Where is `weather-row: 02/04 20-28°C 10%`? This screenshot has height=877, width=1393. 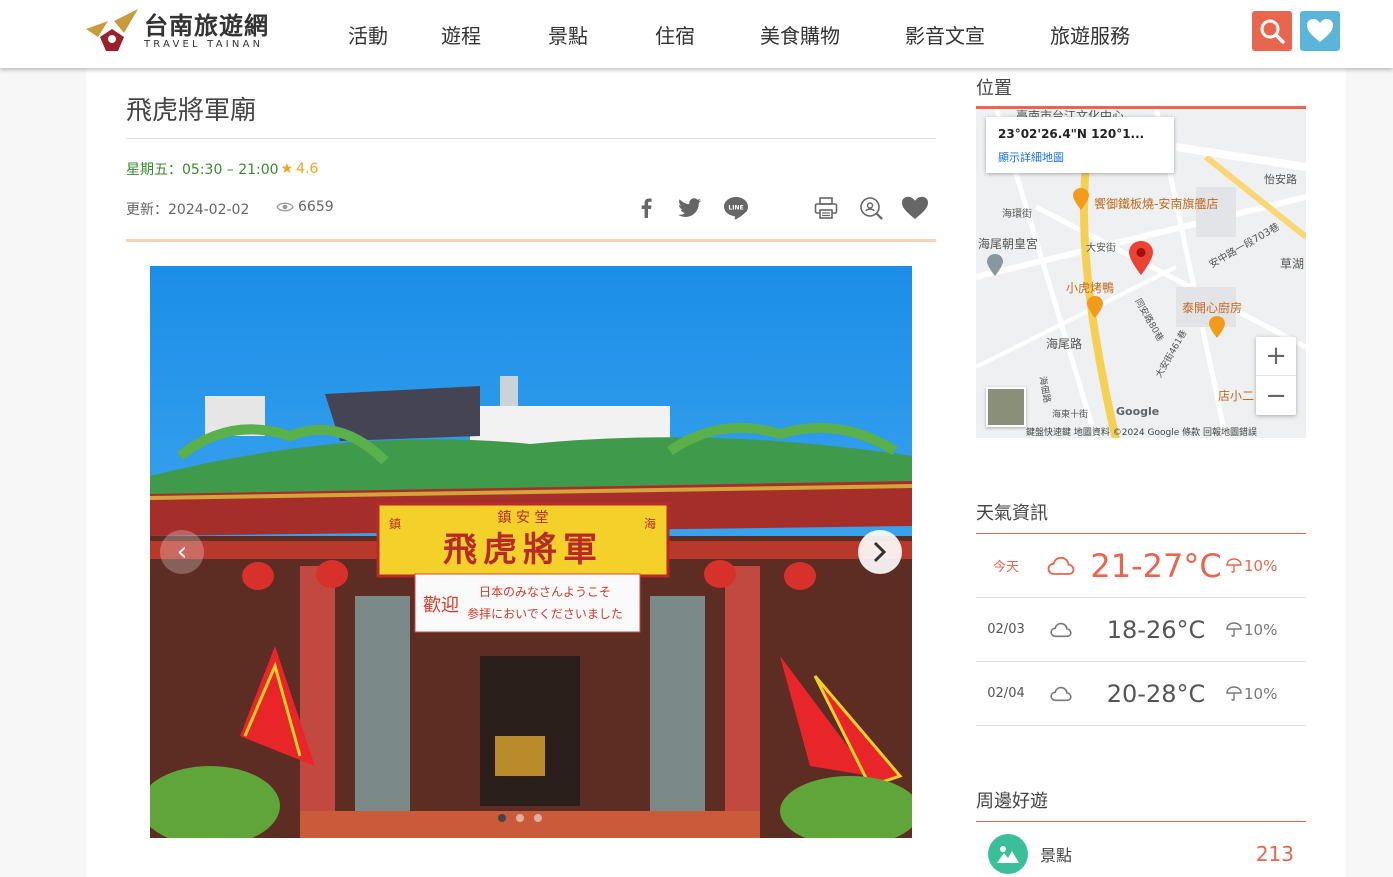 weather-row: 02/04 20-28°C 10% is located at coordinates (1141, 694).